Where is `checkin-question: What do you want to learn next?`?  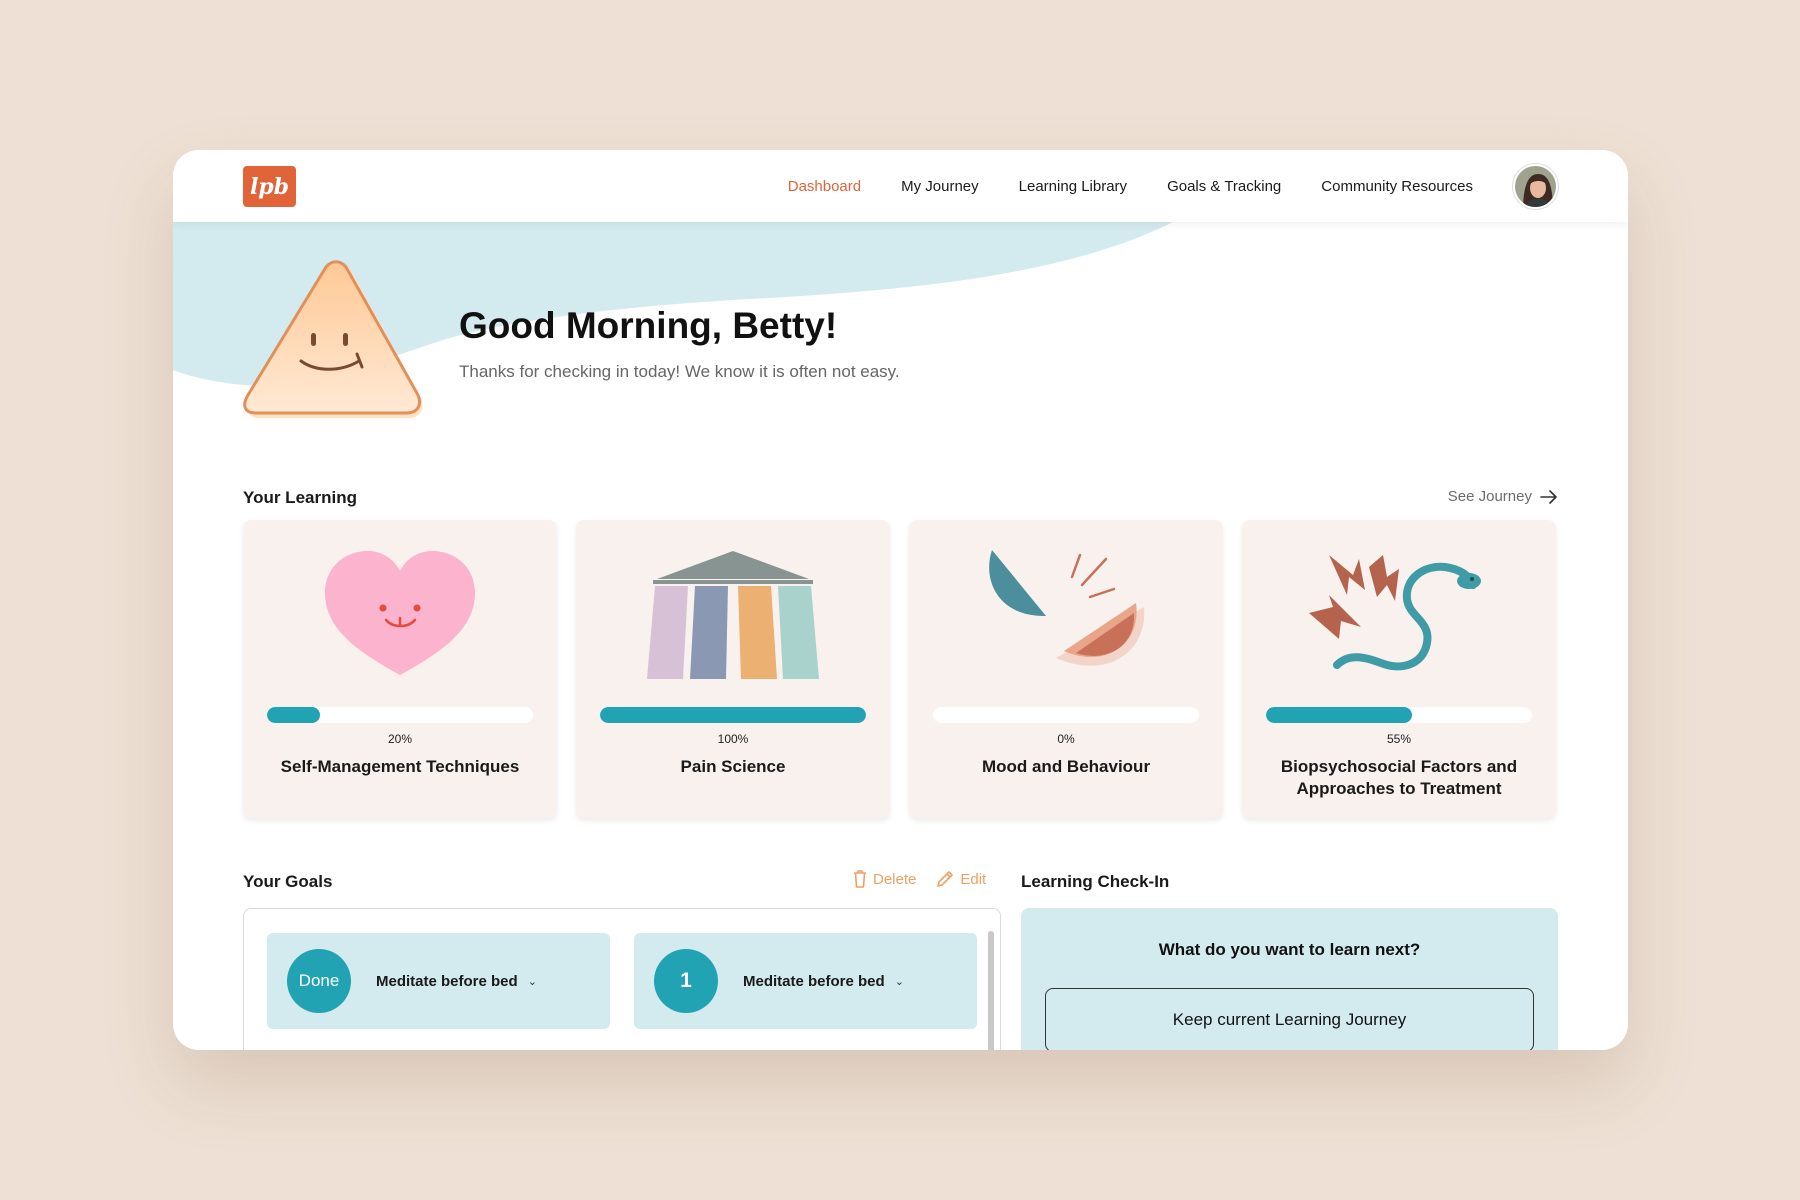
checkin-question: What do you want to learn next? is located at coordinates (1289, 949).